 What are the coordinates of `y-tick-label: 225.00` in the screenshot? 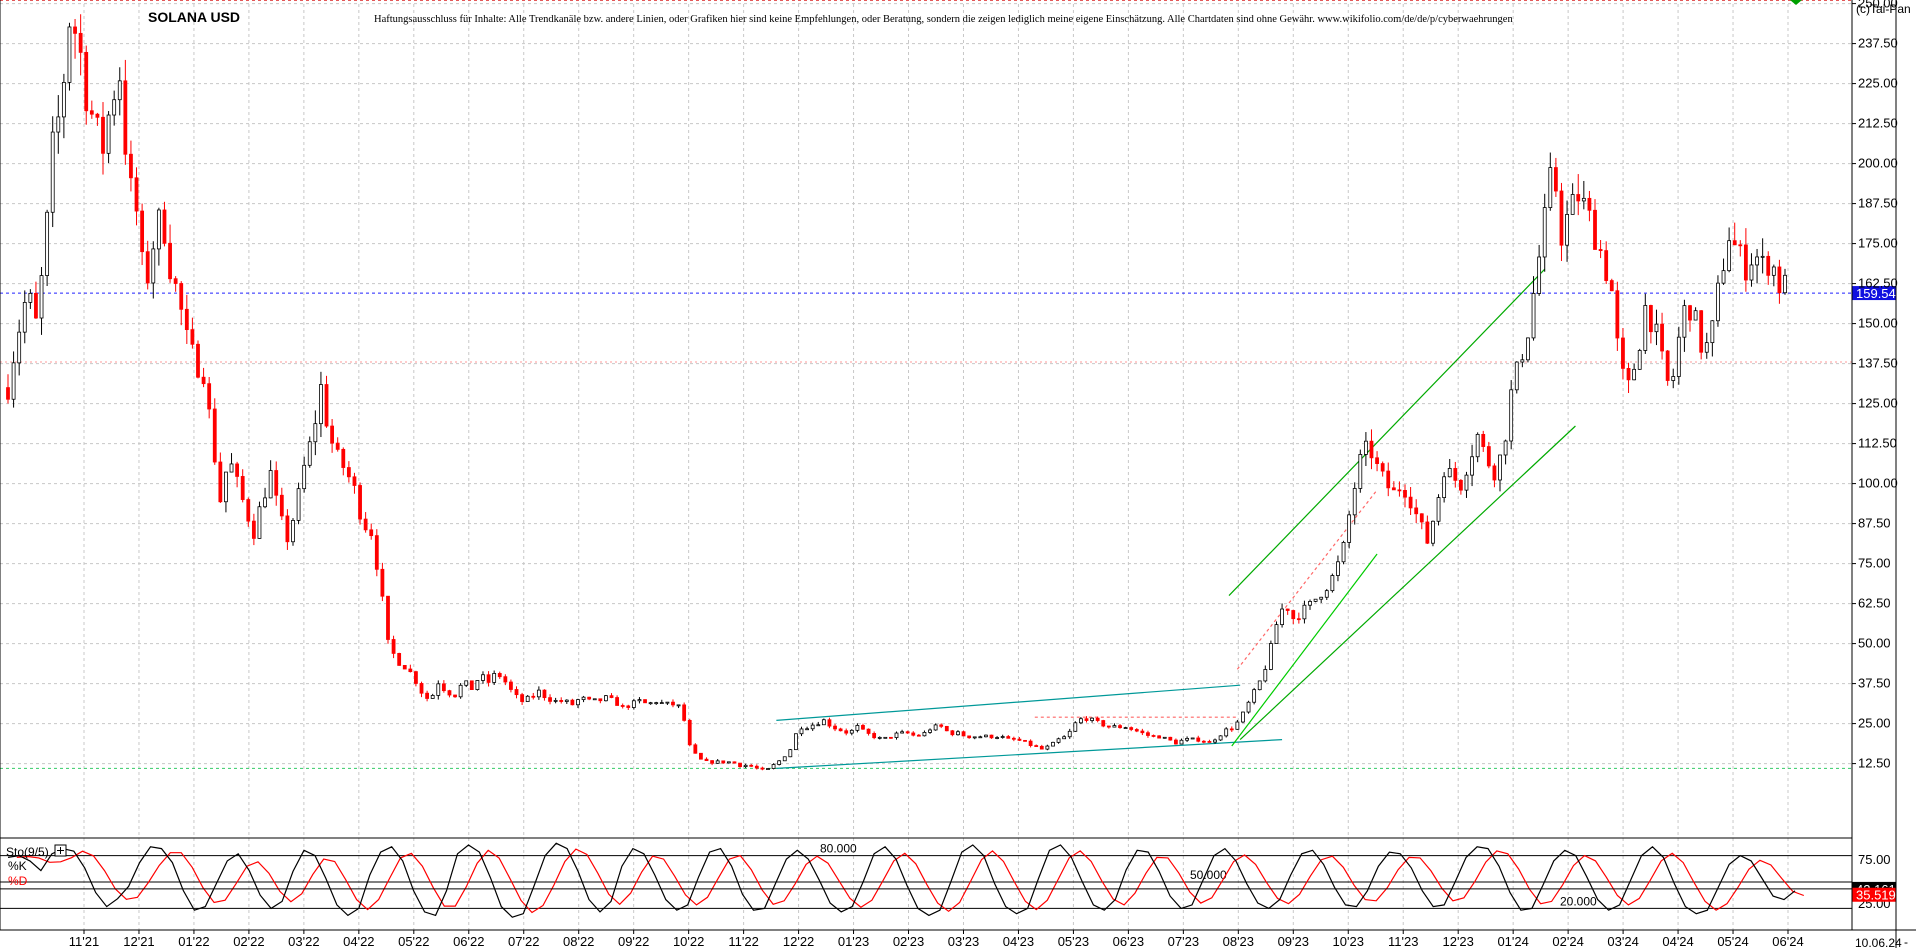 It's located at (1878, 83).